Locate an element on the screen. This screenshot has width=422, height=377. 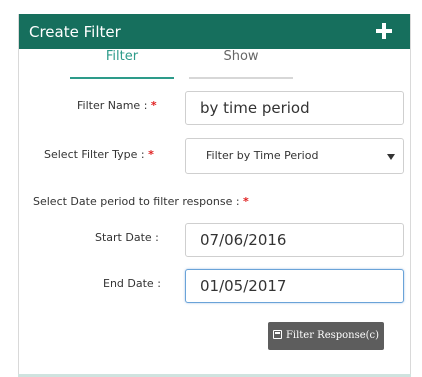
save-icon is located at coordinates (277, 334).